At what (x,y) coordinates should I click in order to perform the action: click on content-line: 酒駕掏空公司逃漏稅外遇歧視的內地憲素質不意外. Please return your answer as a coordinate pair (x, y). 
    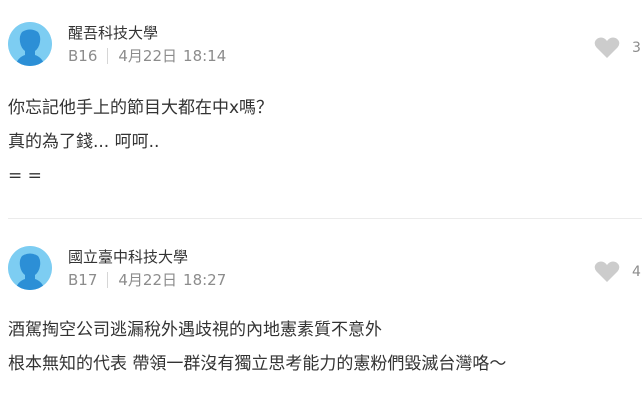
    Looking at the image, I should click on (195, 330).